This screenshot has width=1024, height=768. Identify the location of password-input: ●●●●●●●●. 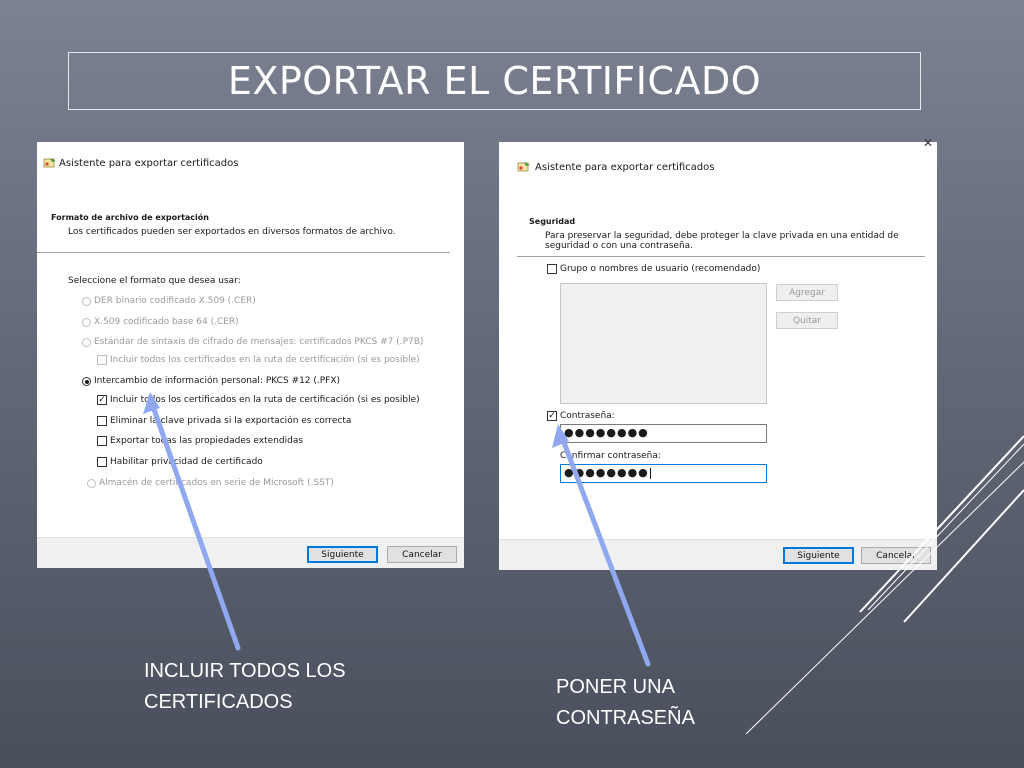
(663, 433).